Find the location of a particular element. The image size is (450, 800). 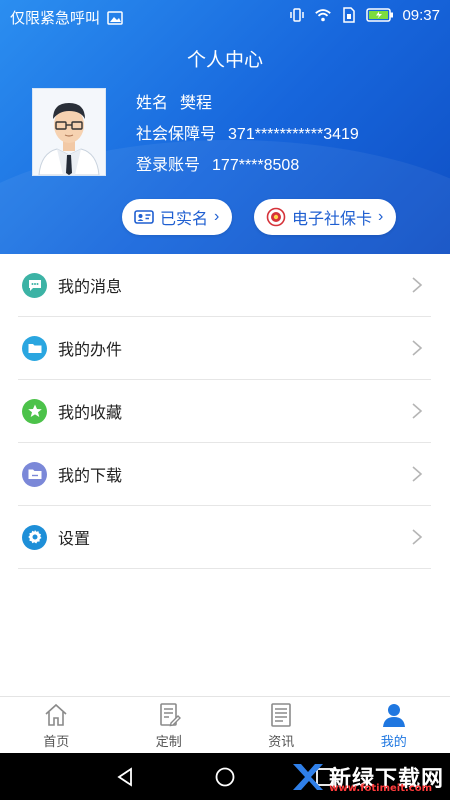

settings-gear-icon is located at coordinates (34, 537).